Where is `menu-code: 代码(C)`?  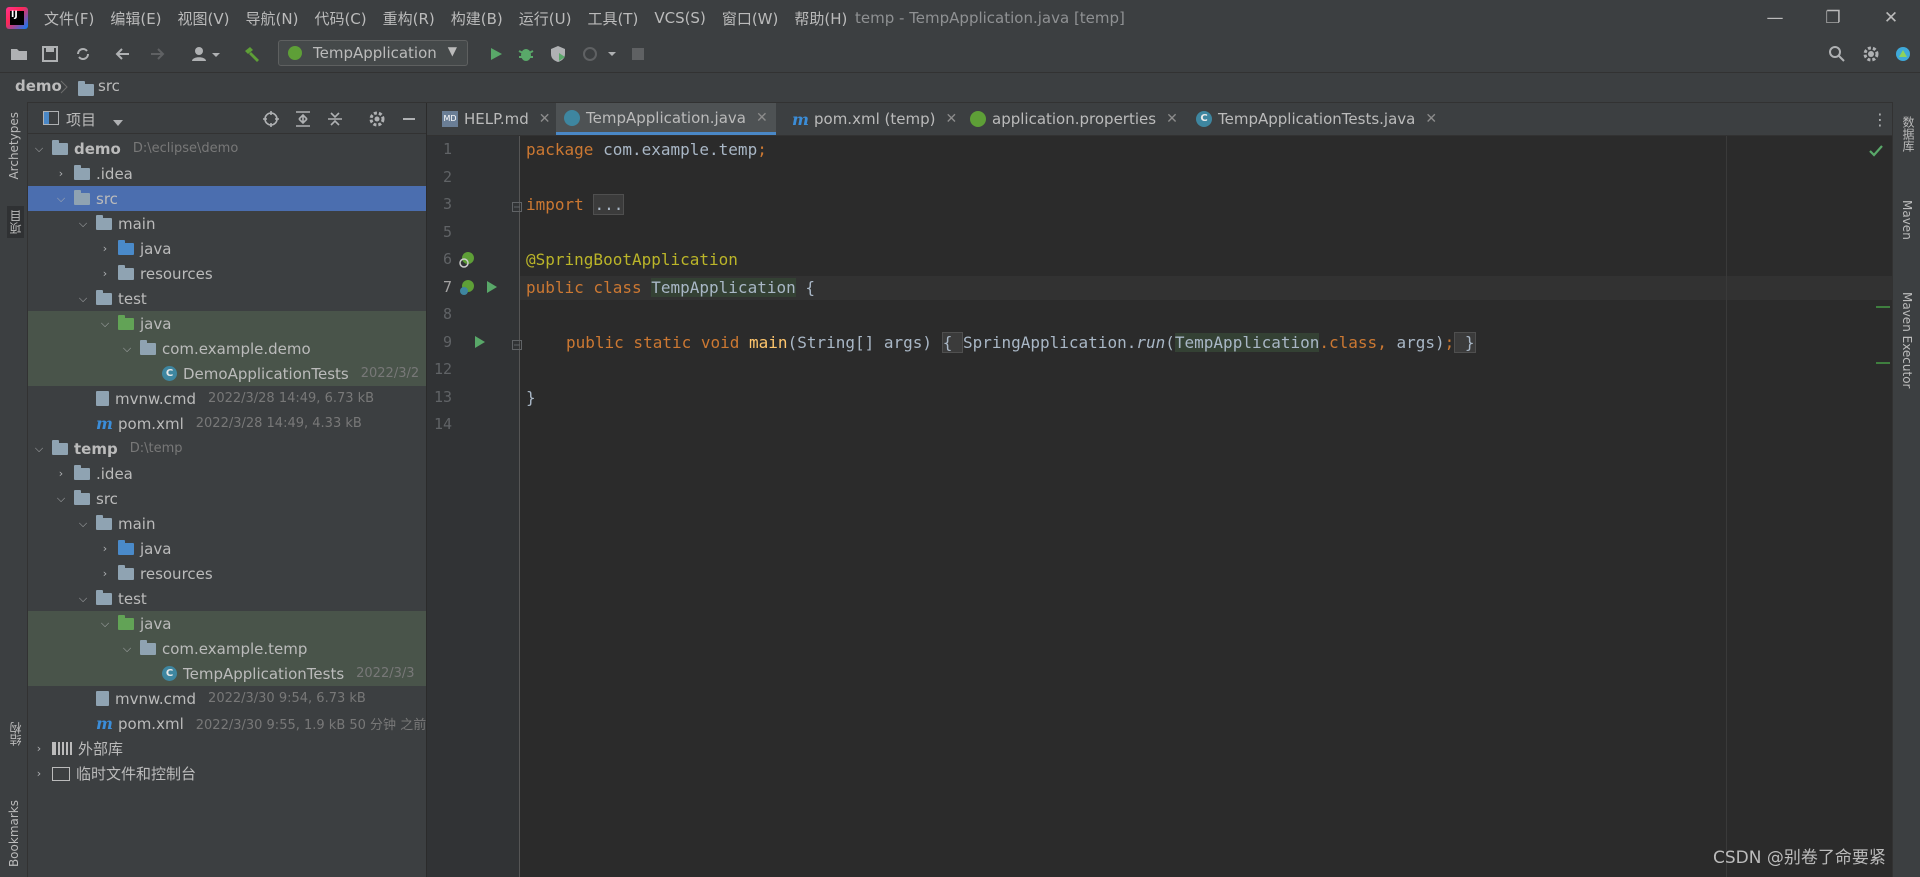 menu-code: 代码(C) is located at coordinates (340, 18).